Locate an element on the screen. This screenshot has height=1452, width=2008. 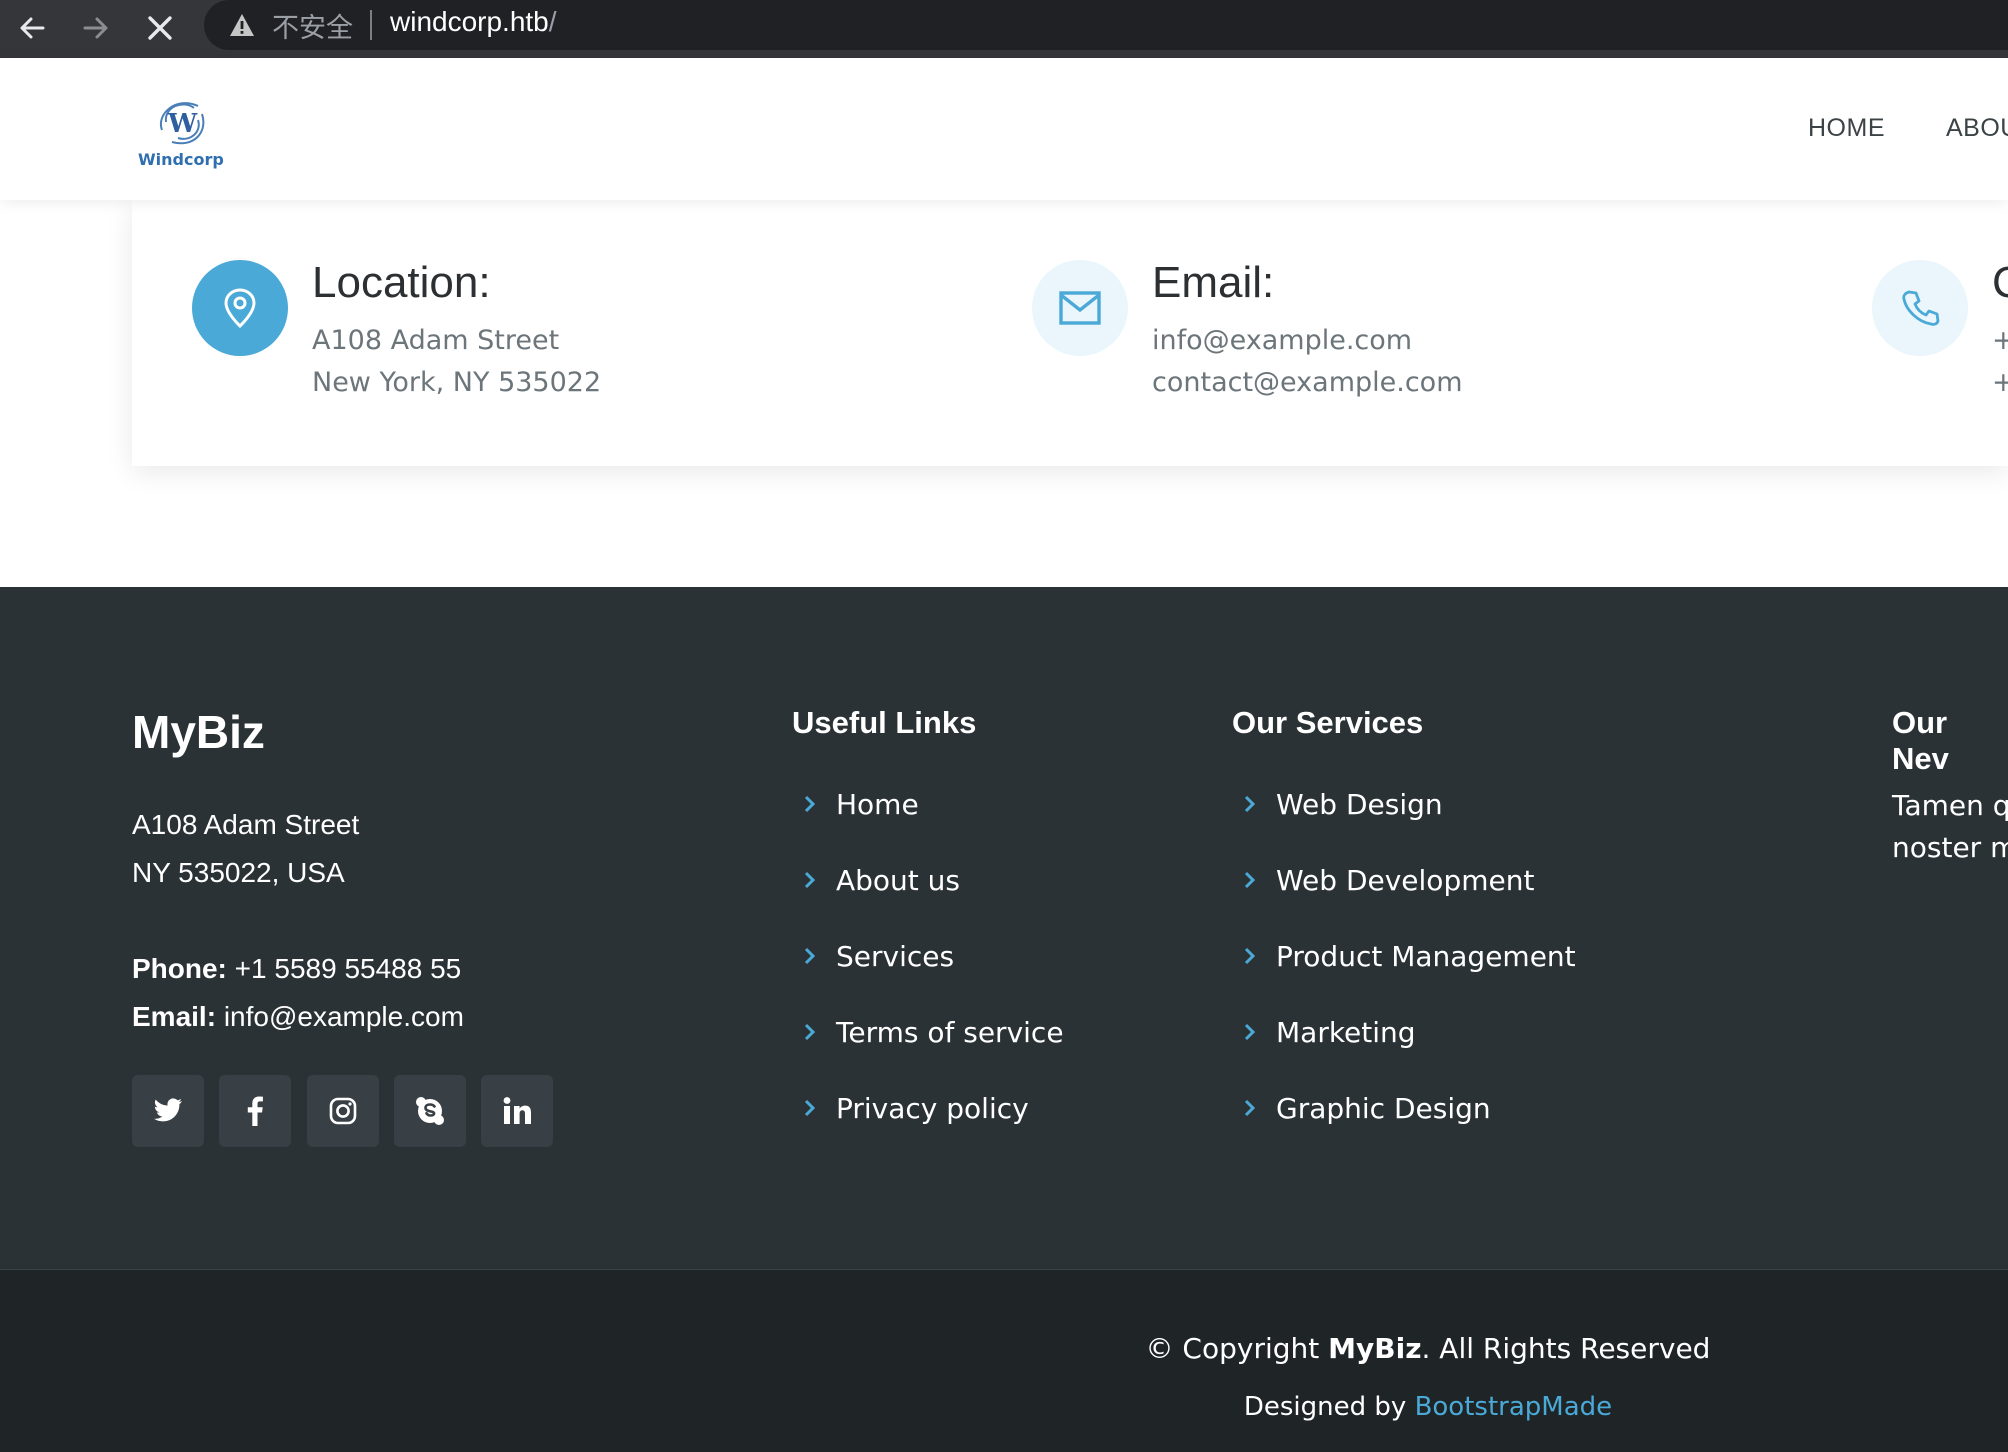
arrow-left-icon is located at coordinates (32, 28).